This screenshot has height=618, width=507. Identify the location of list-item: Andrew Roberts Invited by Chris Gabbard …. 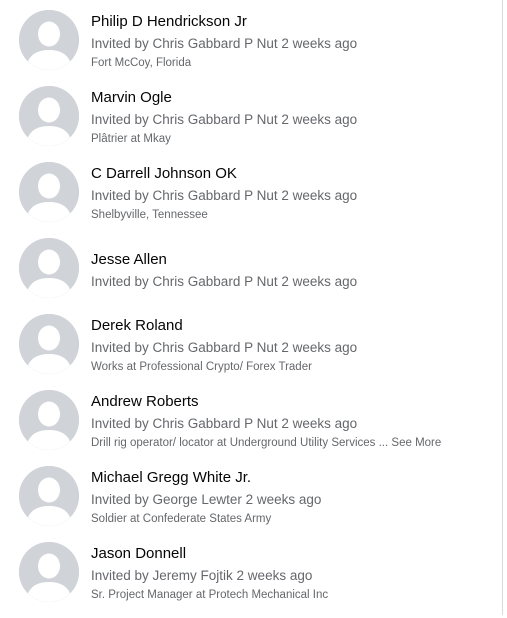
(250, 428).